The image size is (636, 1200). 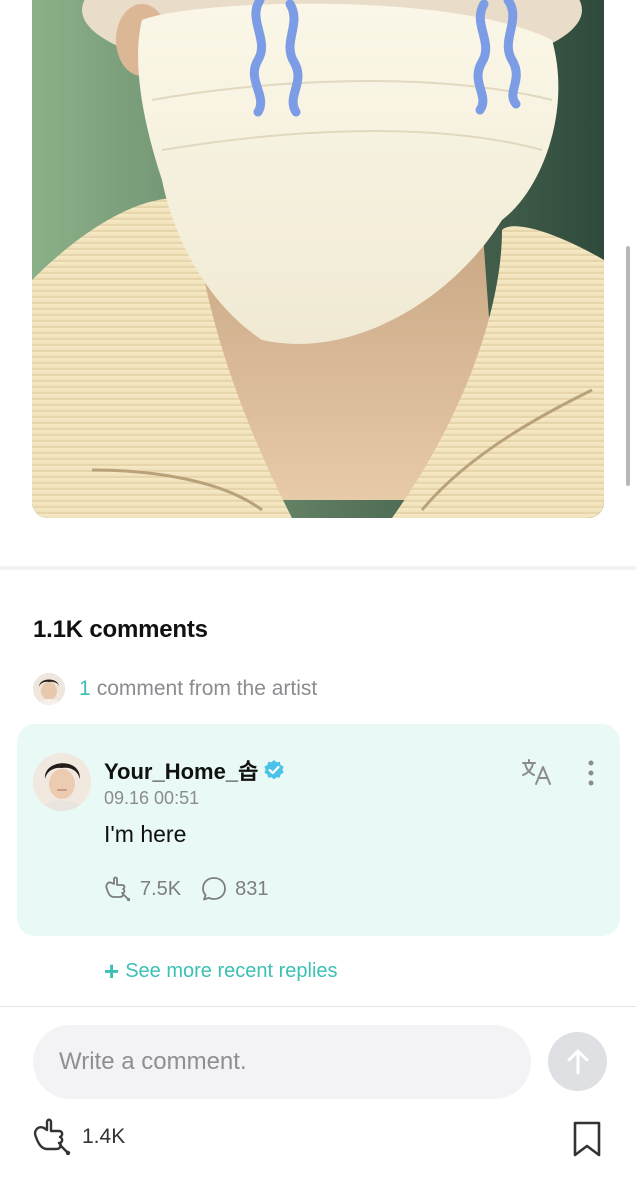 What do you see at coordinates (252, 888) in the screenshot?
I see `comment-reply-count: 831` at bounding box center [252, 888].